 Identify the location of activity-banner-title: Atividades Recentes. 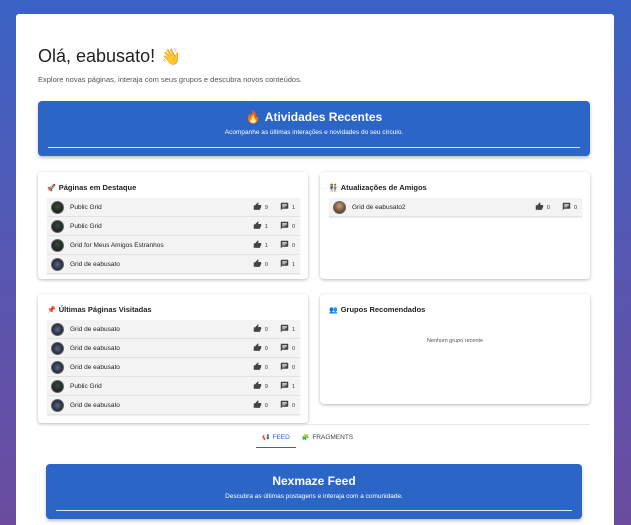
(323, 117).